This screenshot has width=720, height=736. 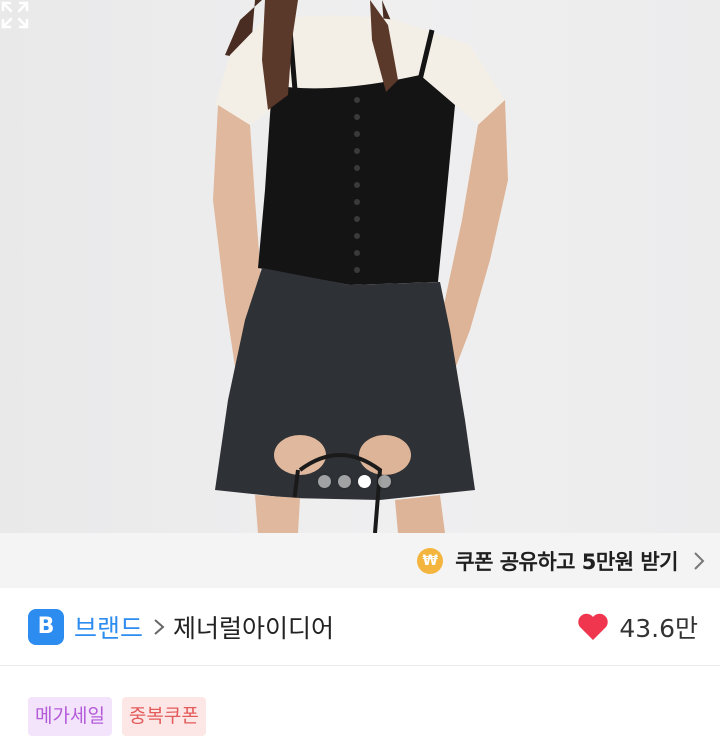 I want to click on coupon-banner: ₩ 쿠폰 공유하고 5만원 받기, so click(x=360, y=560).